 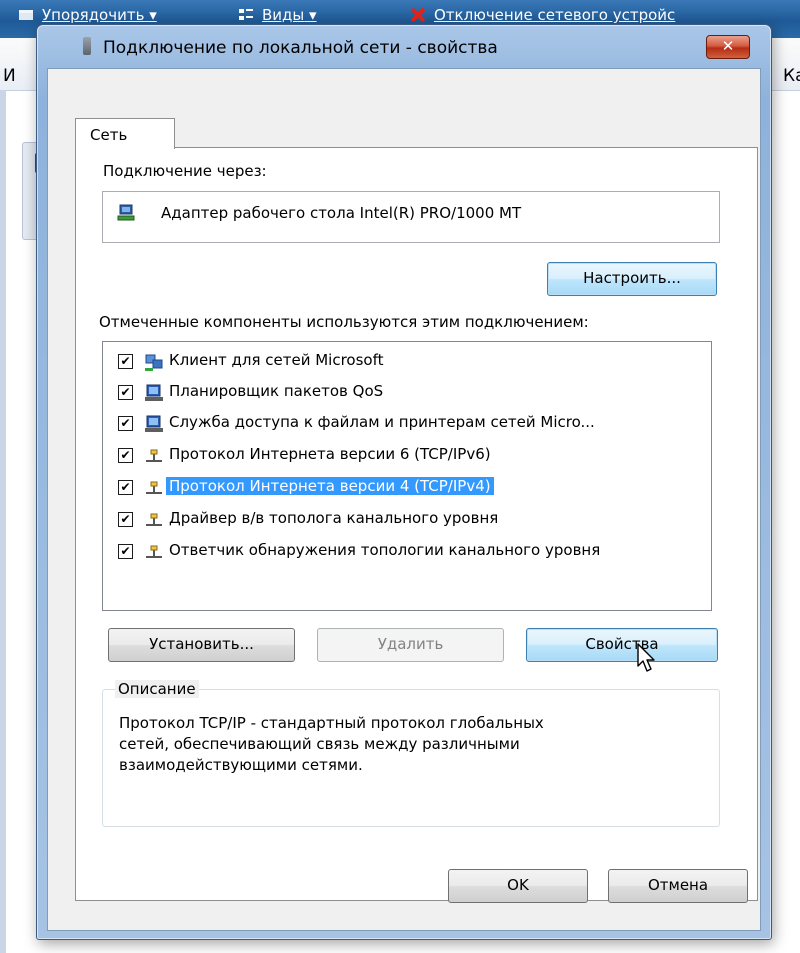 I want to click on disconnect-icon, so click(x=418, y=15).